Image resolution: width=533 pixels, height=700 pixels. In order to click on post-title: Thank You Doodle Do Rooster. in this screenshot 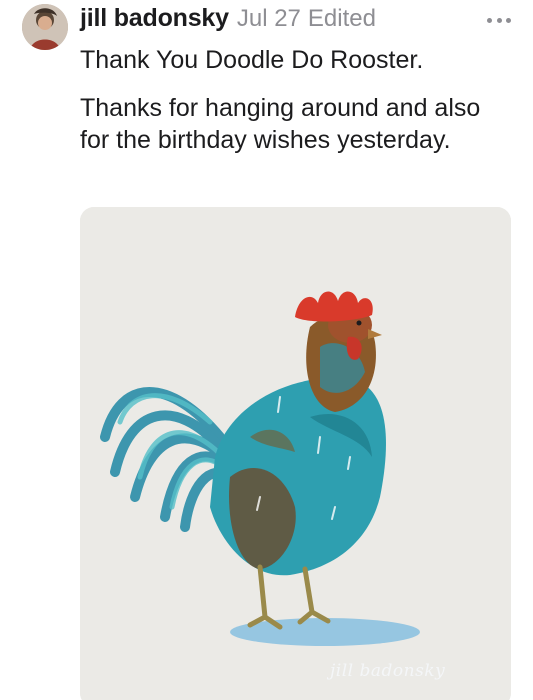, I will do `click(252, 60)`.